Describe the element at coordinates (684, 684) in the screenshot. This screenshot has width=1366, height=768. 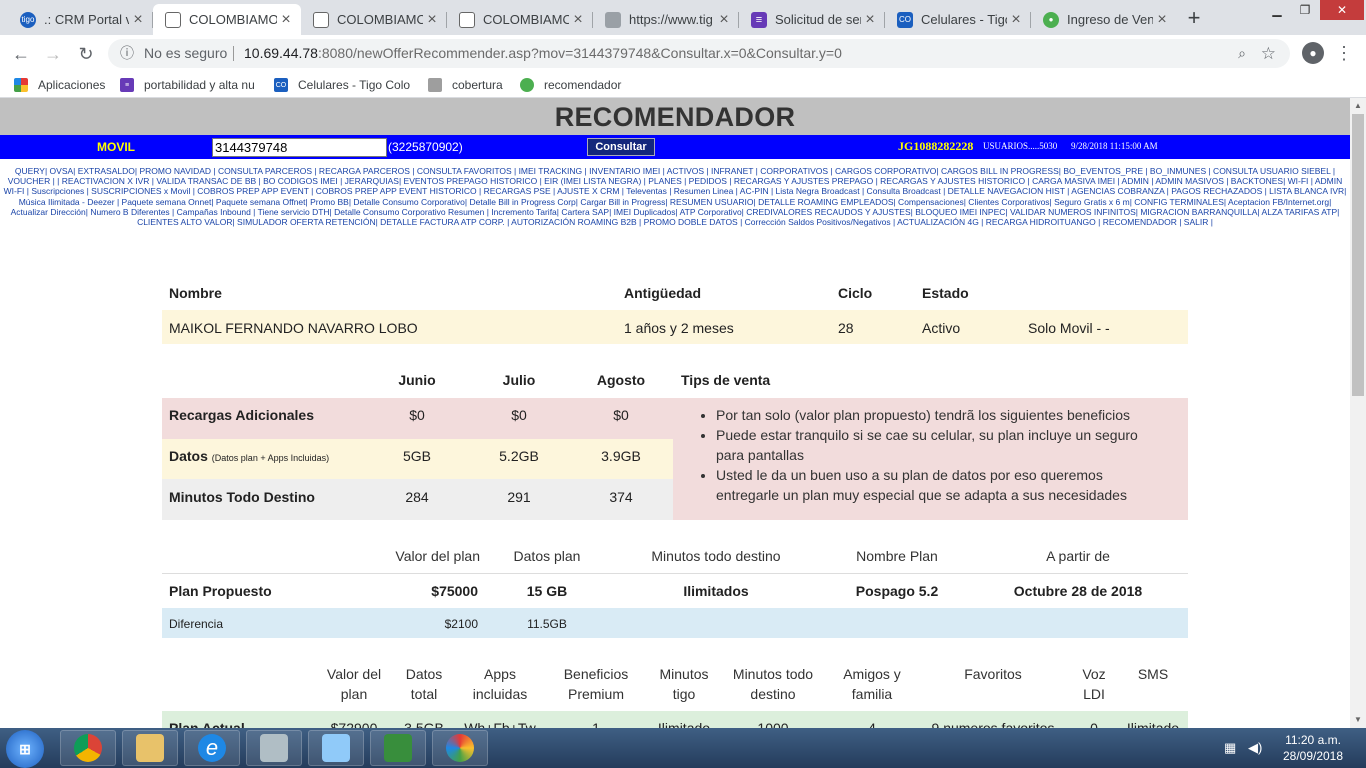
I see `header-minutos-tigo: Minutos tigo` at that location.